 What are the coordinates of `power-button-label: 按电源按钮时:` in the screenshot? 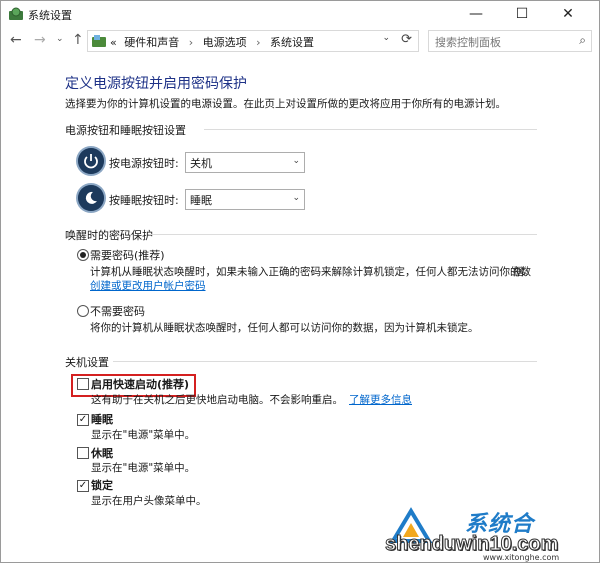 It's located at (144, 163).